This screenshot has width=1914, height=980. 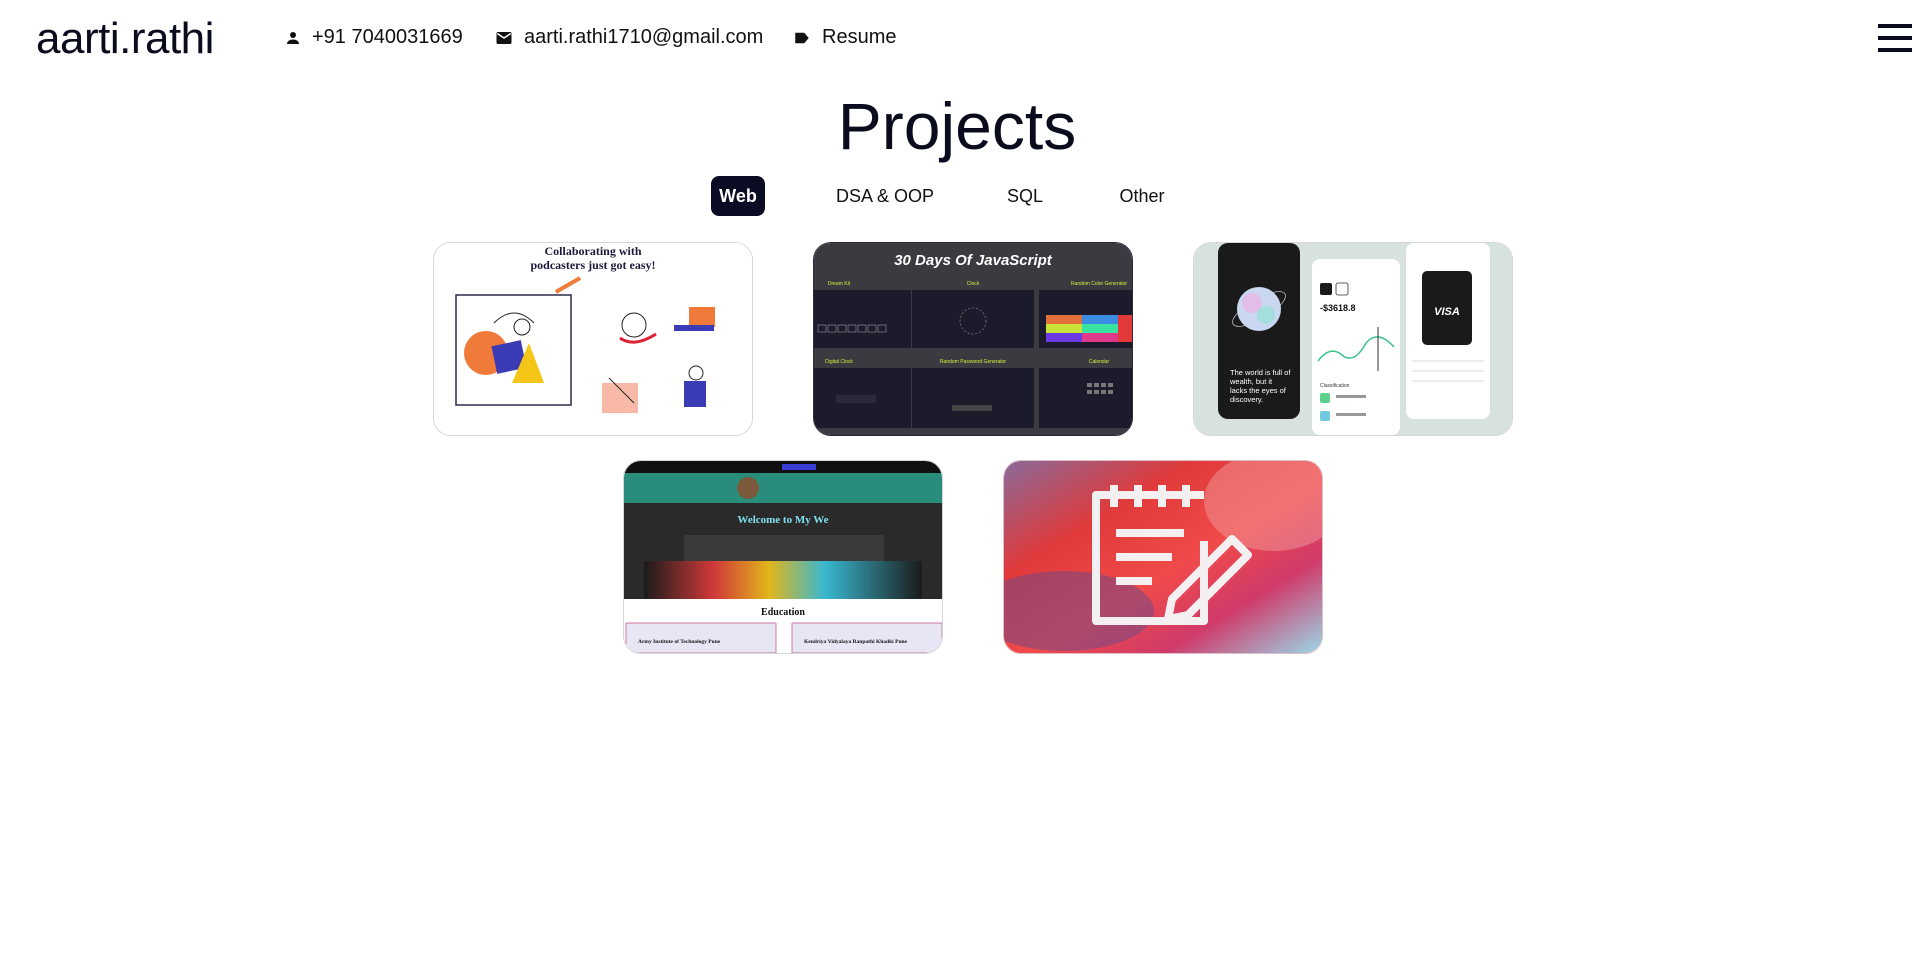 What do you see at coordinates (1258, 390) in the screenshot?
I see `svg-text: lacks the eyes of` at bounding box center [1258, 390].